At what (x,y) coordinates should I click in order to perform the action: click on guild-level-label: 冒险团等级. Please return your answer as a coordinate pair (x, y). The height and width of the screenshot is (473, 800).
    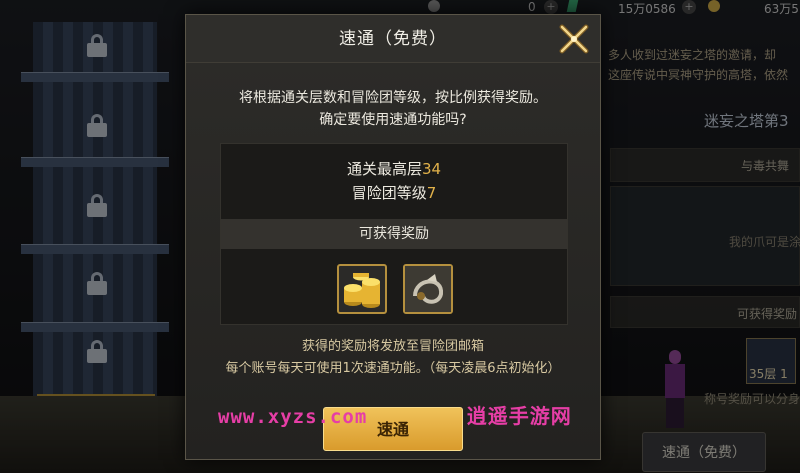
    Looking at the image, I should click on (389, 193).